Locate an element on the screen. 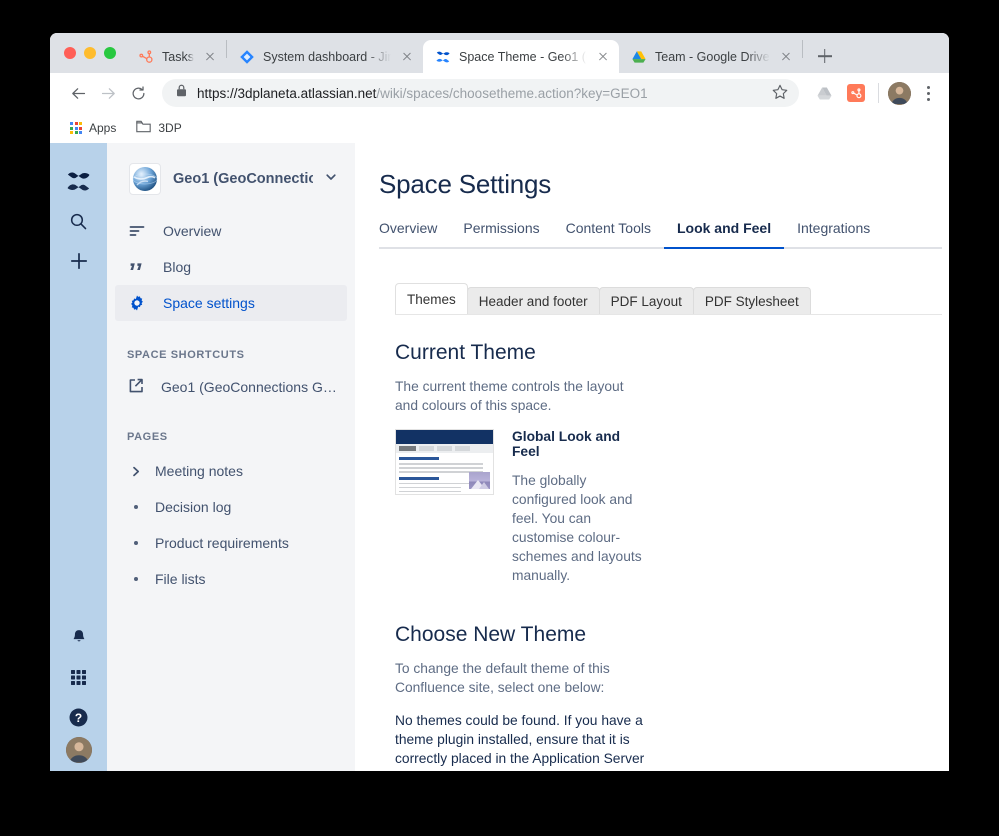 This screenshot has width=999, height=836. space-nav-list: Overview Blog Space settings is located at coordinates (231, 267).